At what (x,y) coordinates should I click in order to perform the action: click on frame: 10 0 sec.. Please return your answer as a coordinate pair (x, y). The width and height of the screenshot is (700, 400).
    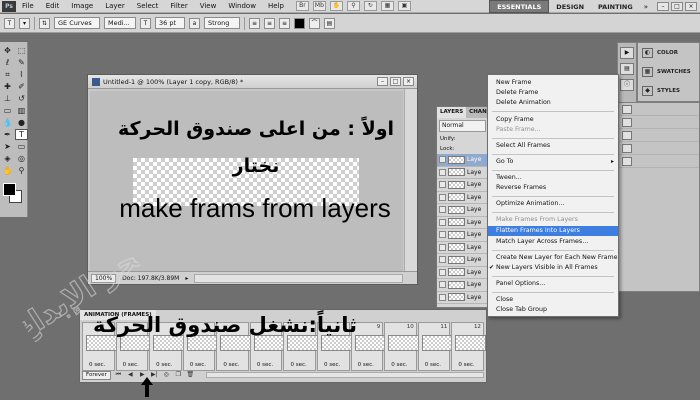
    Looking at the image, I should click on (402, 346).